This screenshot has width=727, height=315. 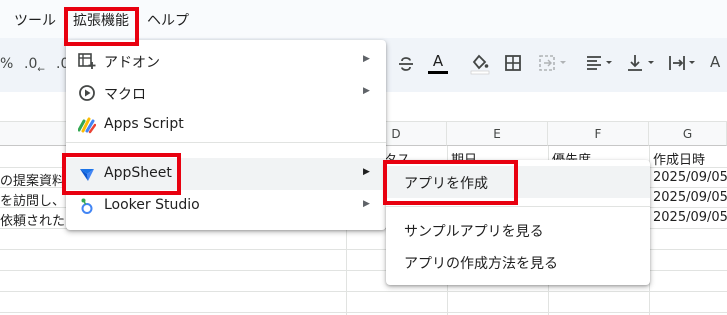 What do you see at coordinates (226, 174) in the screenshot?
I see `menu-item-appsheet: AppSheet ▶` at bounding box center [226, 174].